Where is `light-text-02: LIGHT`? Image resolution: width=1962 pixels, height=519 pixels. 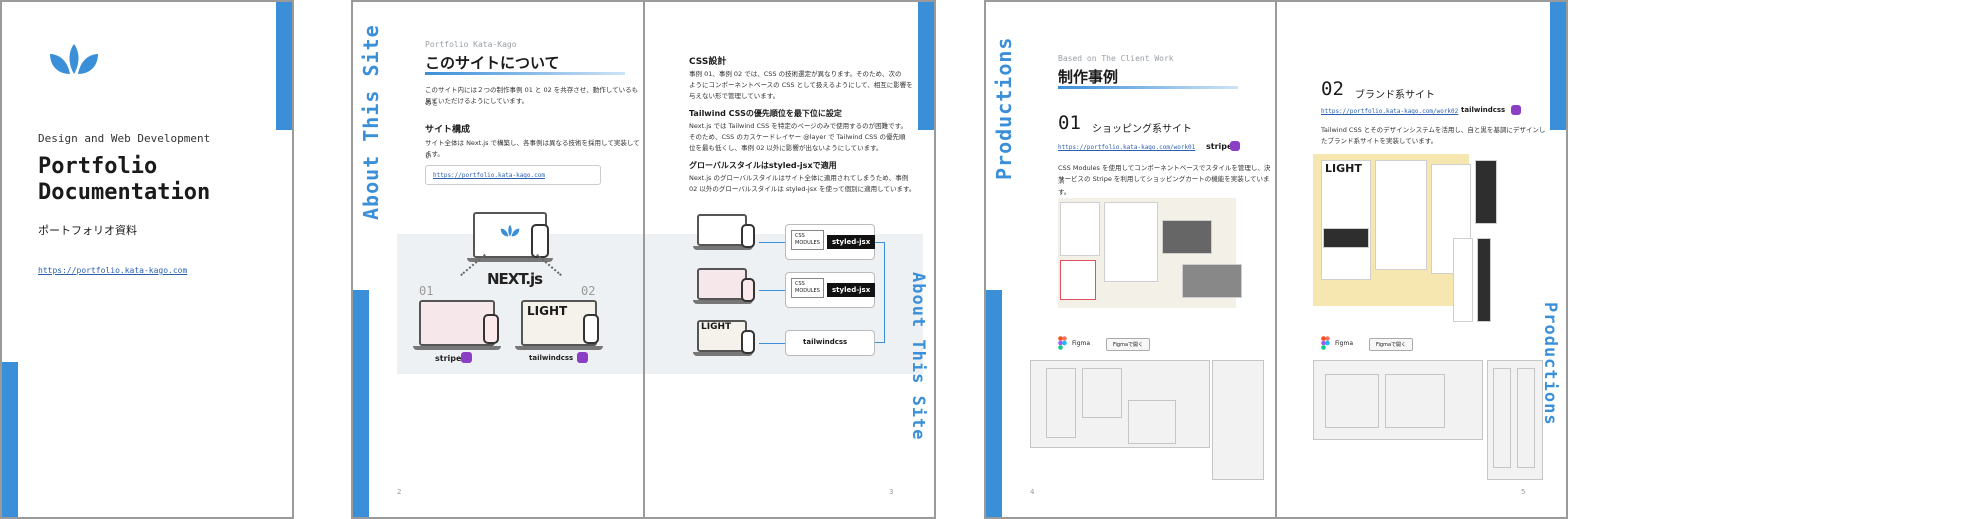
light-text-02: LIGHT is located at coordinates (547, 311).